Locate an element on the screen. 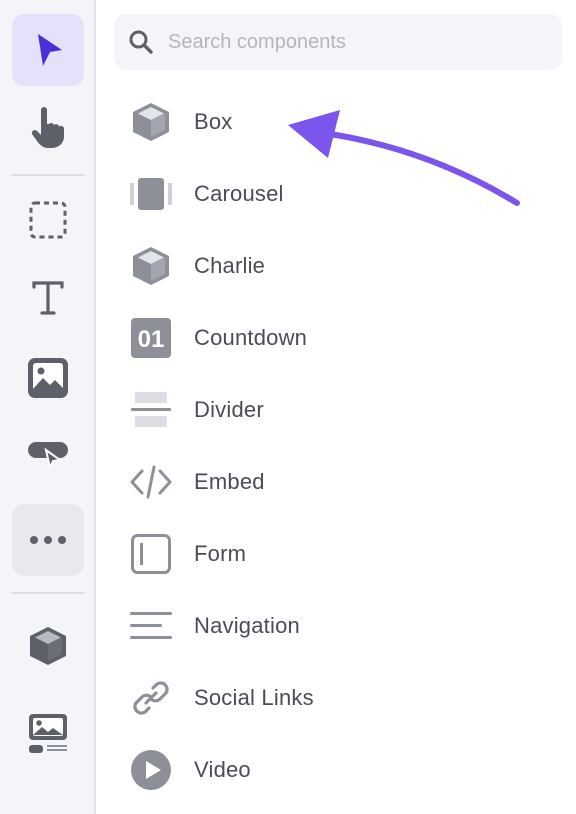 Image resolution: width=576 pixels, height=814 pixels. button-element-icon is located at coordinates (48, 457).